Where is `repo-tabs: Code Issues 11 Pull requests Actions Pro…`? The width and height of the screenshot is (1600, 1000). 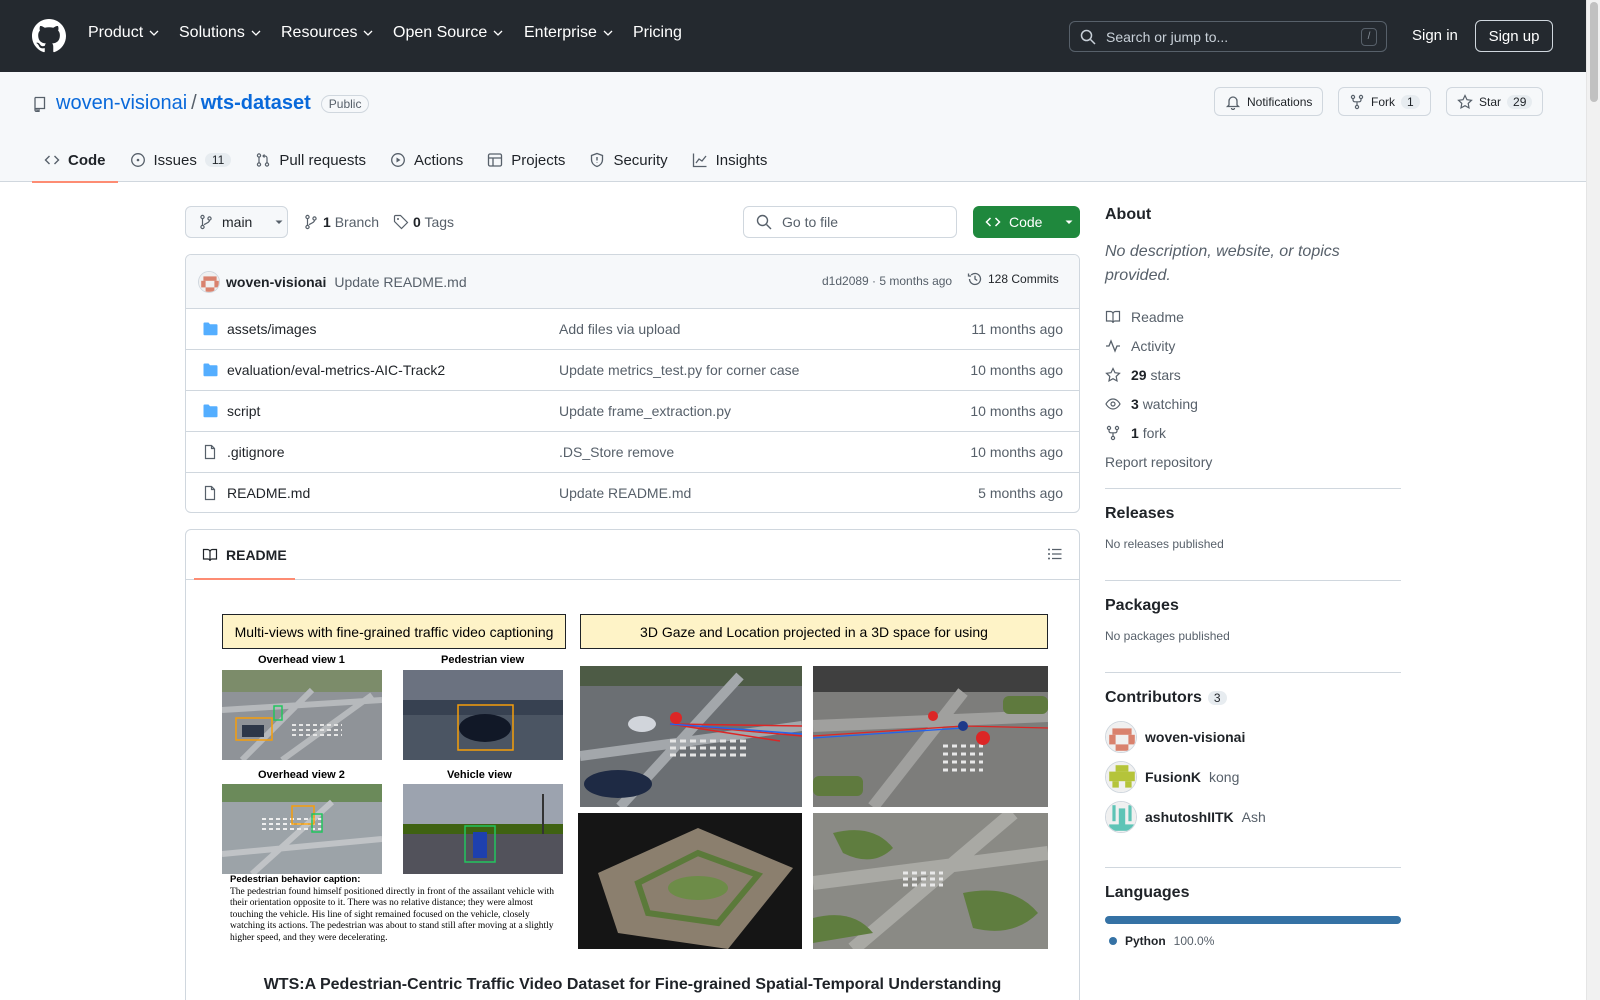
repo-tabs: Code Issues 11 Pull requests Actions Pro… is located at coordinates (406, 160).